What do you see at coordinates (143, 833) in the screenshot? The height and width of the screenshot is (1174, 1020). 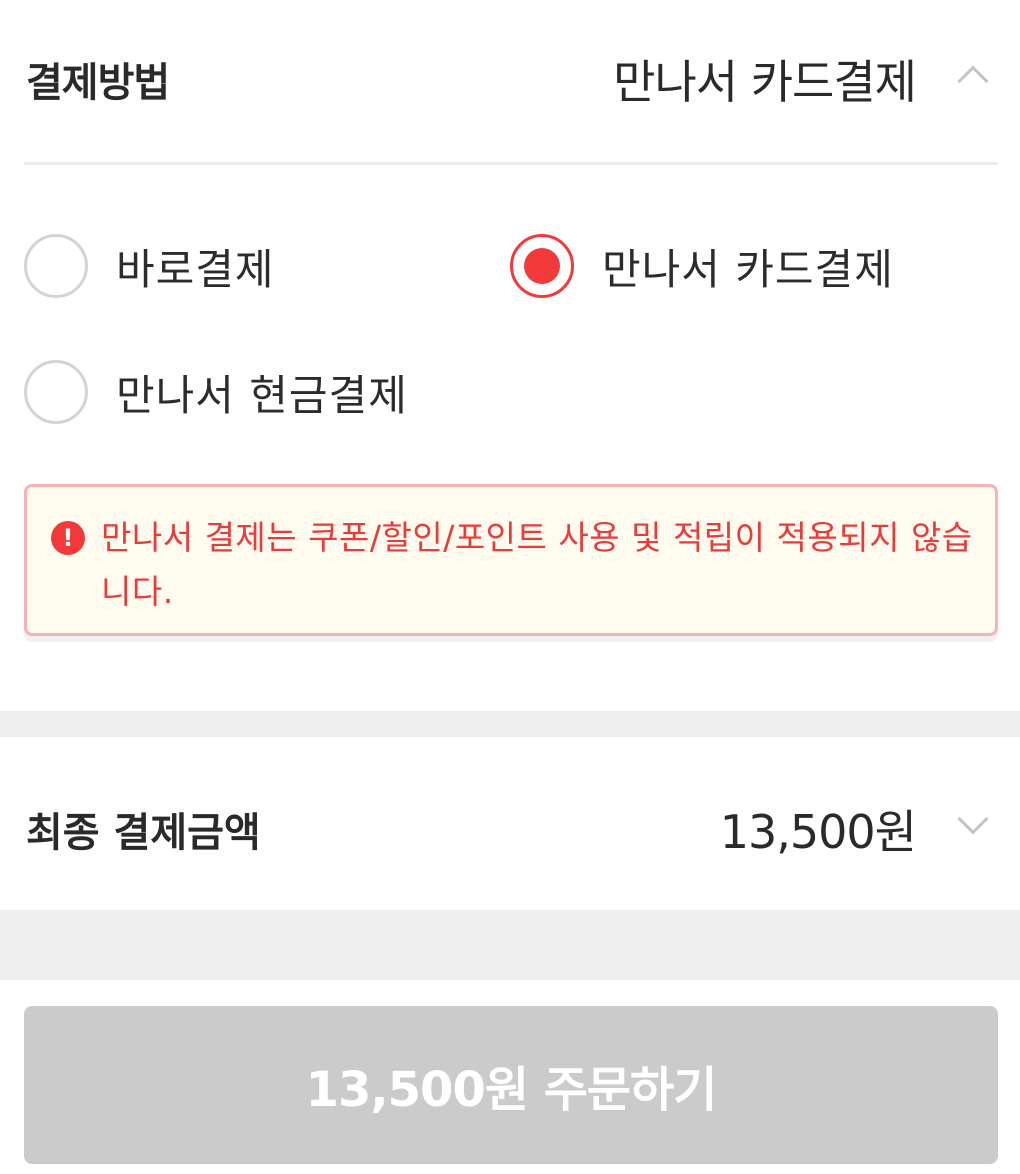 I see `total-amount-label: 최종 결제금액` at bounding box center [143, 833].